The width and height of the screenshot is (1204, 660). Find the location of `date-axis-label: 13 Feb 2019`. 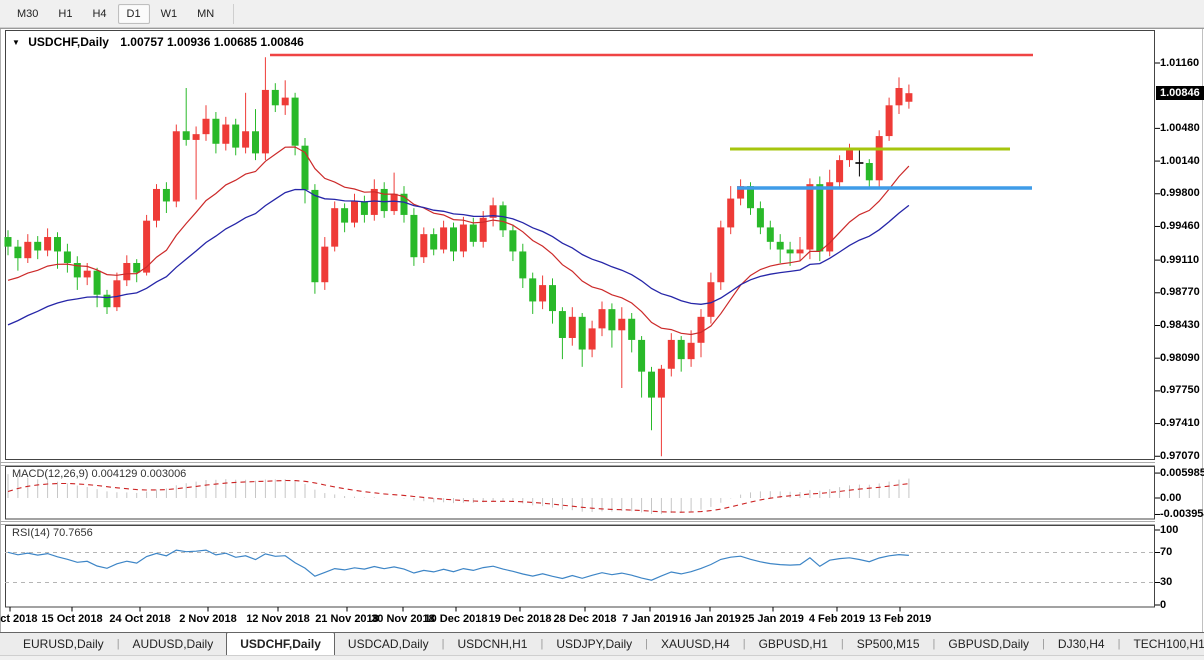

date-axis-label: 13 Feb 2019 is located at coordinates (900, 619).